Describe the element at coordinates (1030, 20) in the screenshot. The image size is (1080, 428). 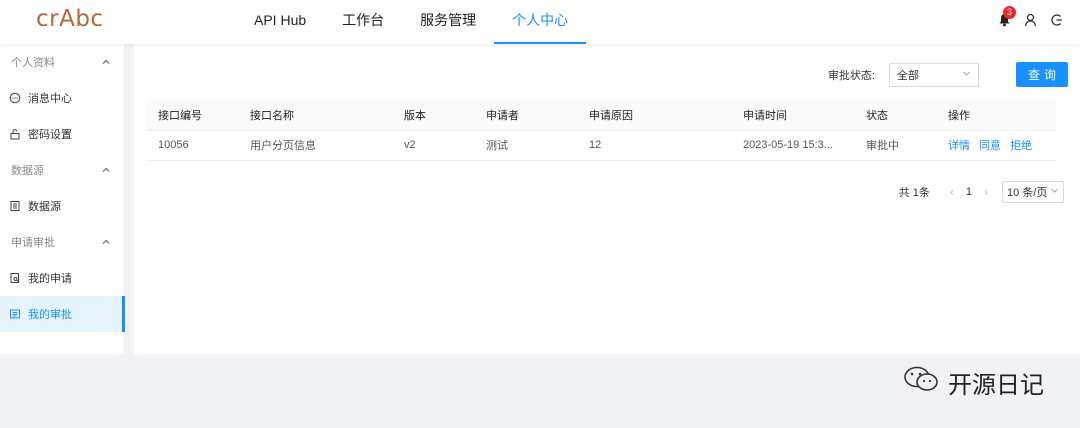
I see `user-icon` at that location.